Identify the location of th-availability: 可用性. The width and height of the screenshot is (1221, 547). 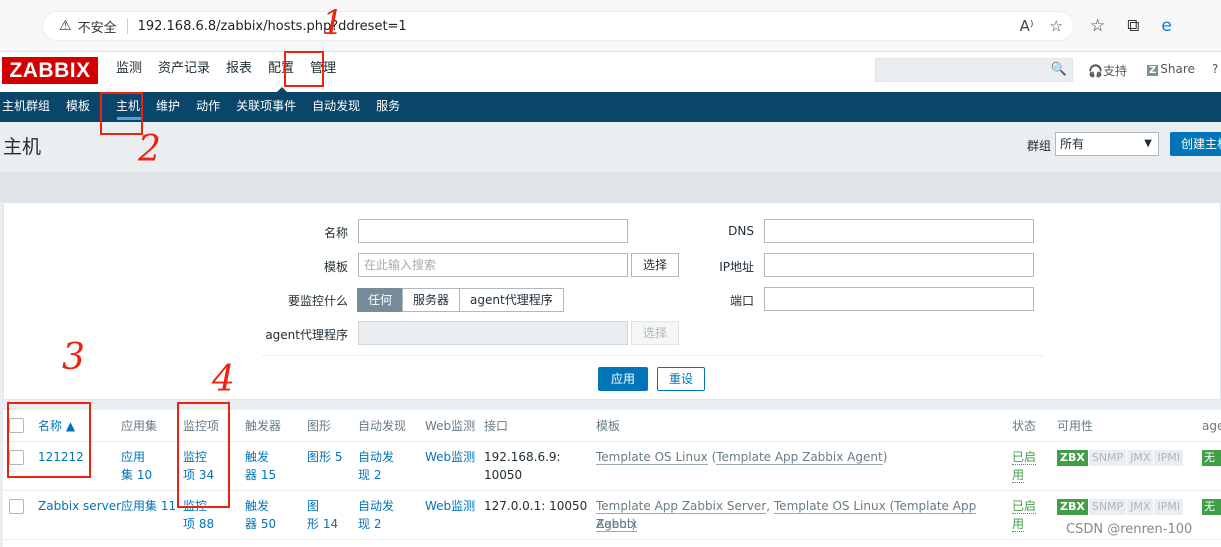
(1075, 426).